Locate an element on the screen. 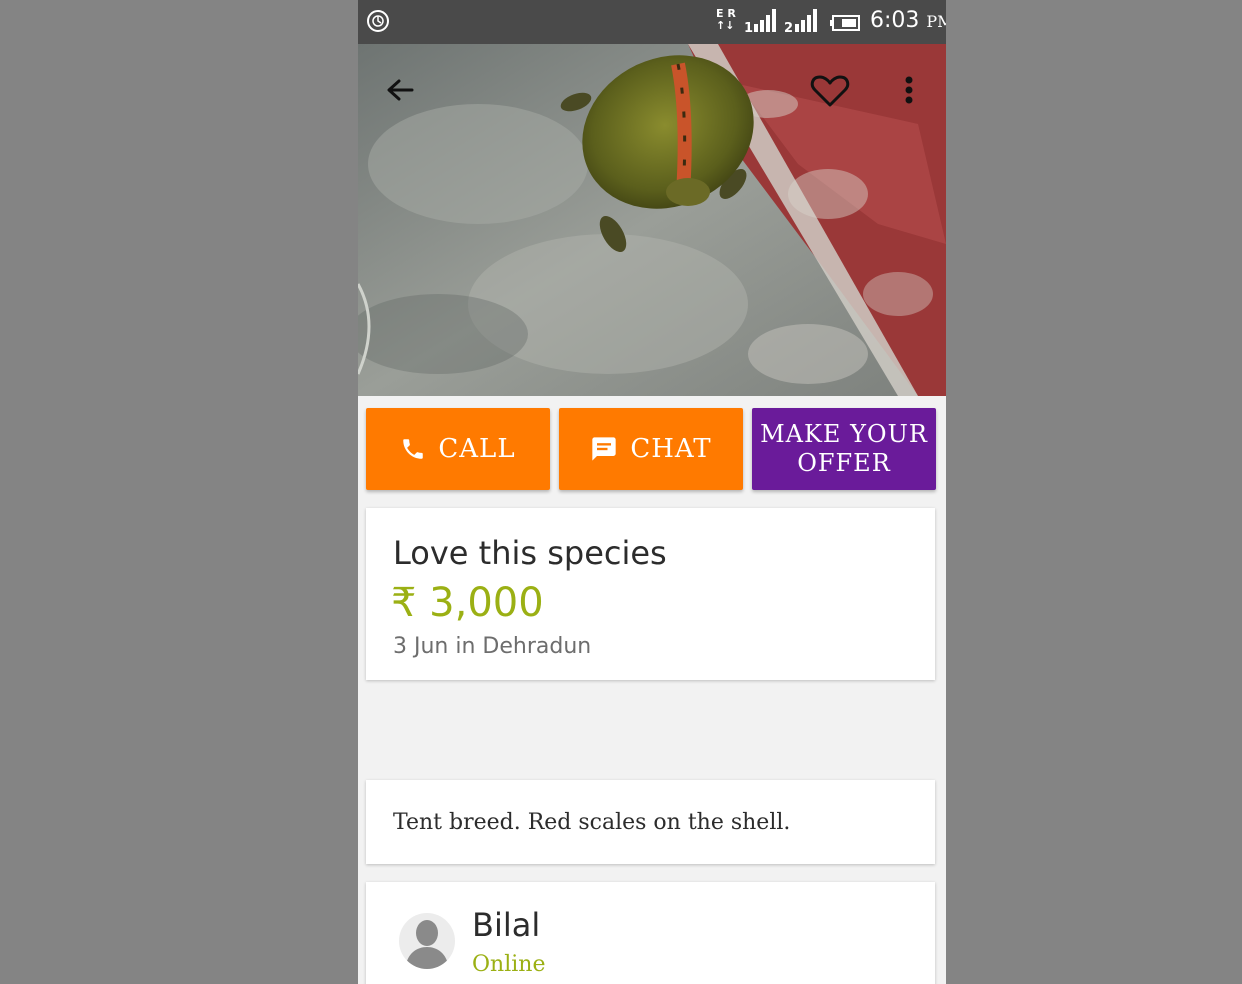 The height and width of the screenshot is (984, 1242). action-buttons: CALL CHAT MAKE YOUR OFFER is located at coordinates (652, 449).